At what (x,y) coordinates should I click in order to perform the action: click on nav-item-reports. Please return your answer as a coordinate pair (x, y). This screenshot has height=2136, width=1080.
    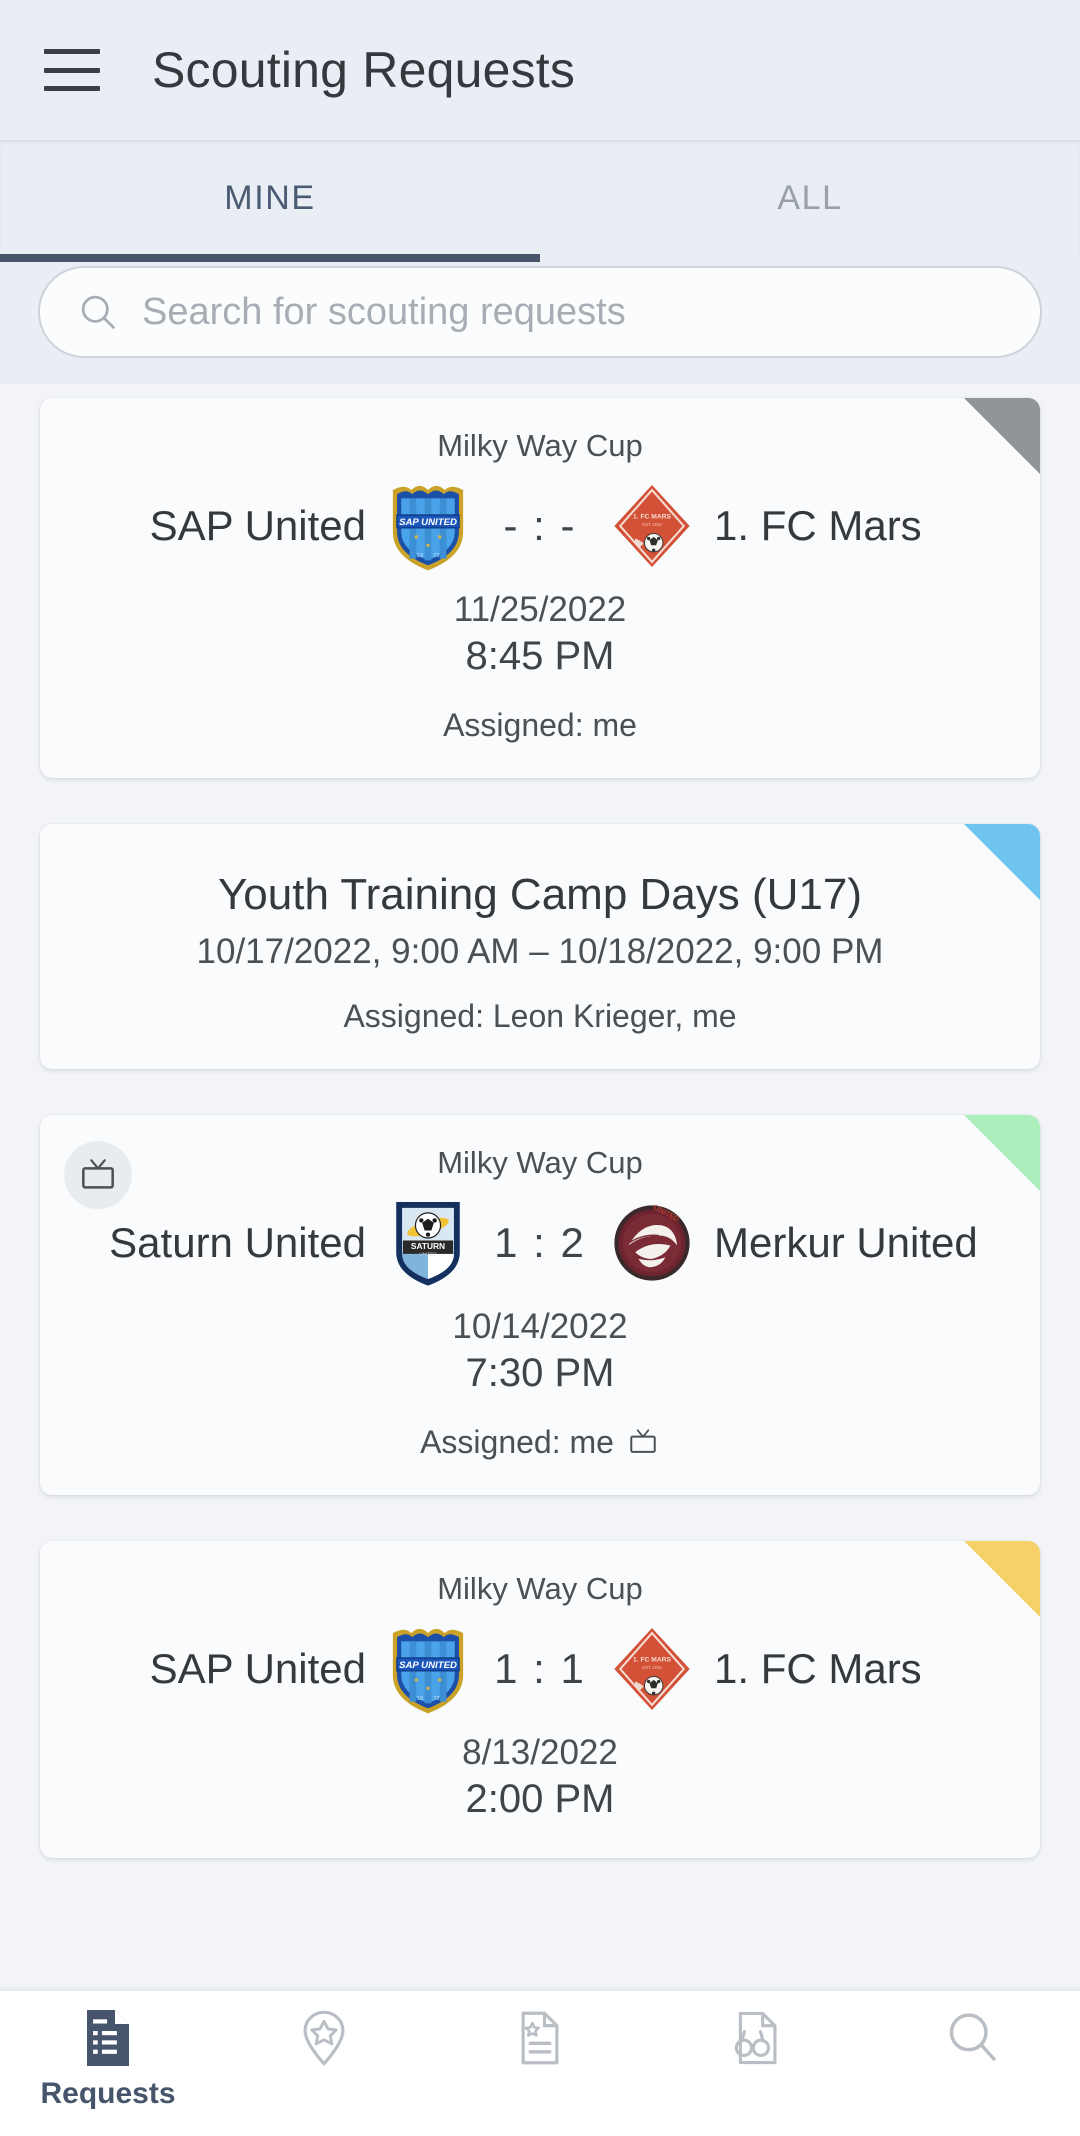
    Looking at the image, I should click on (540, 2042).